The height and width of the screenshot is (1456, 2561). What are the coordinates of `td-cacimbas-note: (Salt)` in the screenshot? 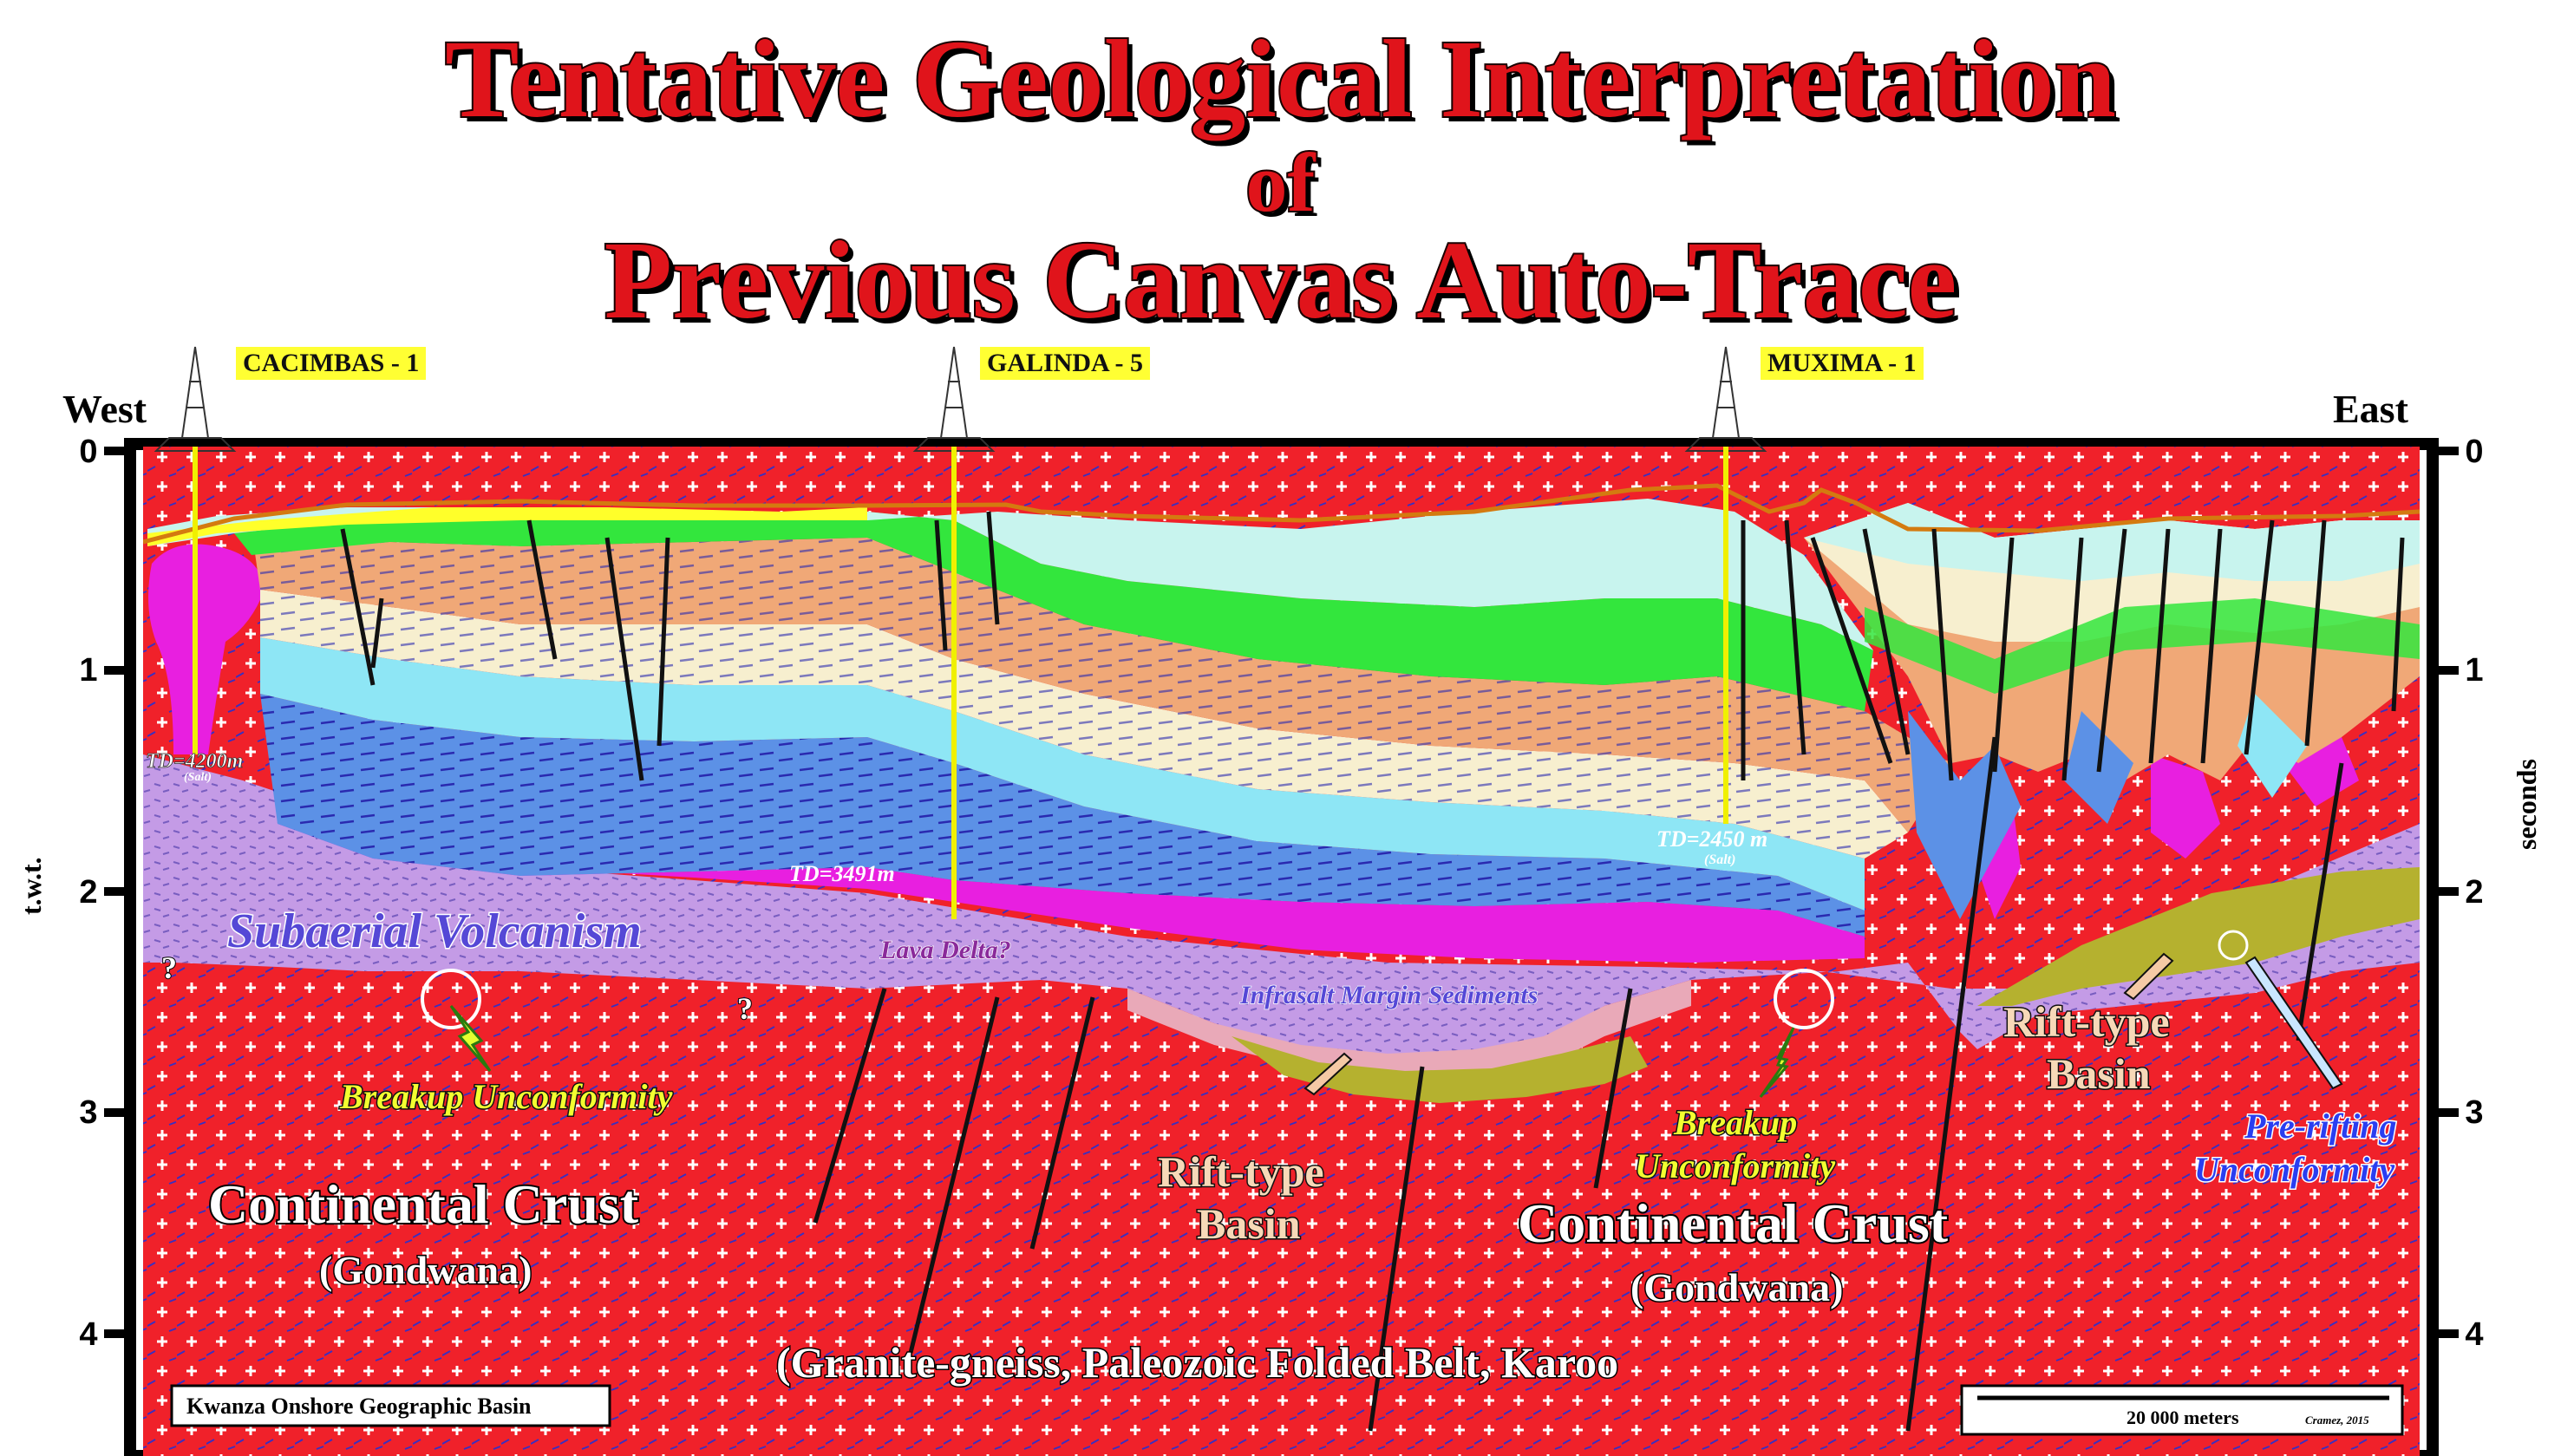 It's located at (198, 777).